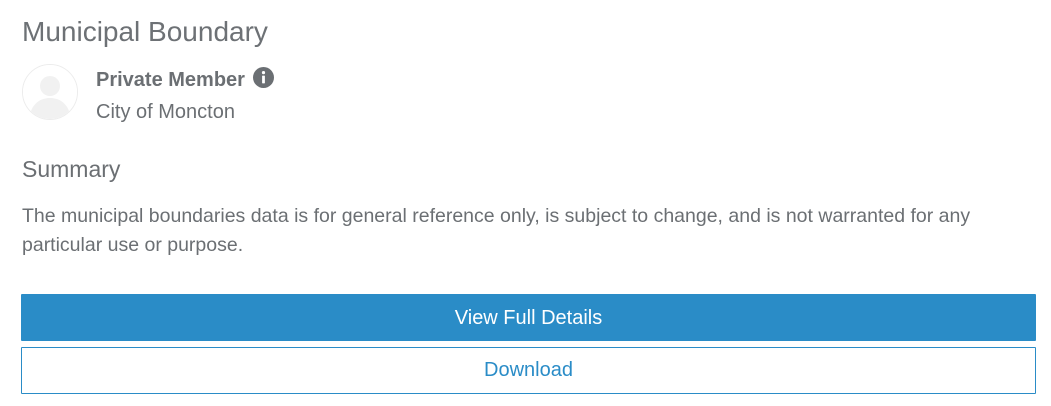 This screenshot has height=406, width=1051. What do you see at coordinates (170, 80) in the screenshot?
I see `owner-name: Private Member` at bounding box center [170, 80].